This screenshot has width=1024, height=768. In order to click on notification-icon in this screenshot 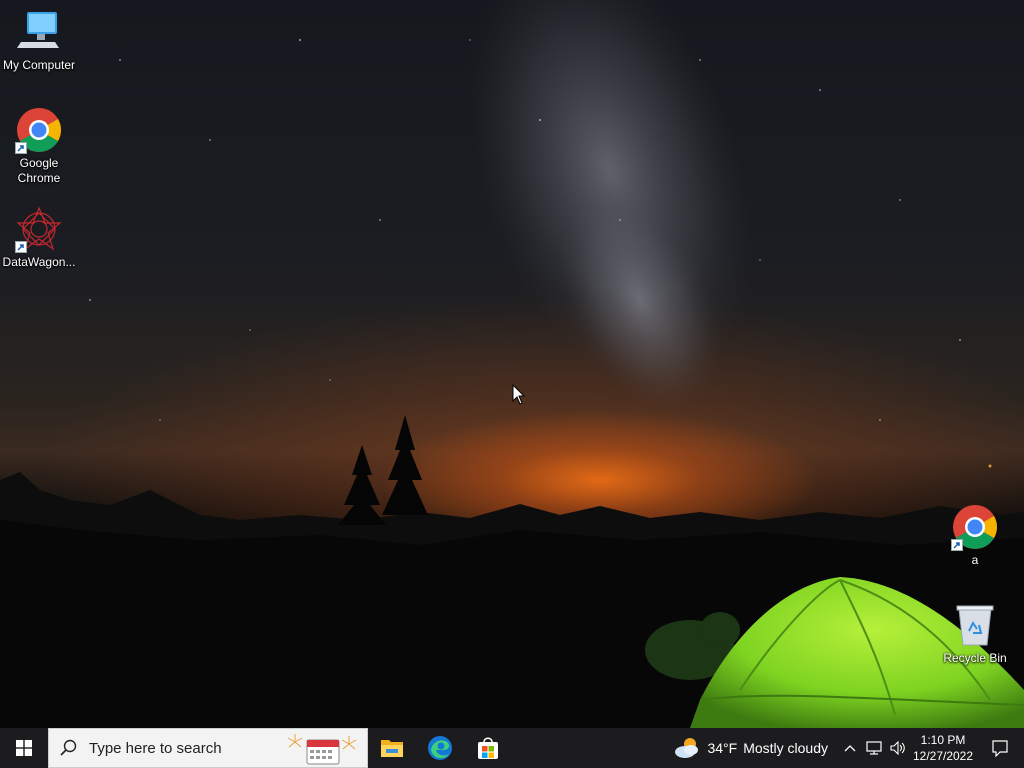, I will do `click(1000, 748)`.